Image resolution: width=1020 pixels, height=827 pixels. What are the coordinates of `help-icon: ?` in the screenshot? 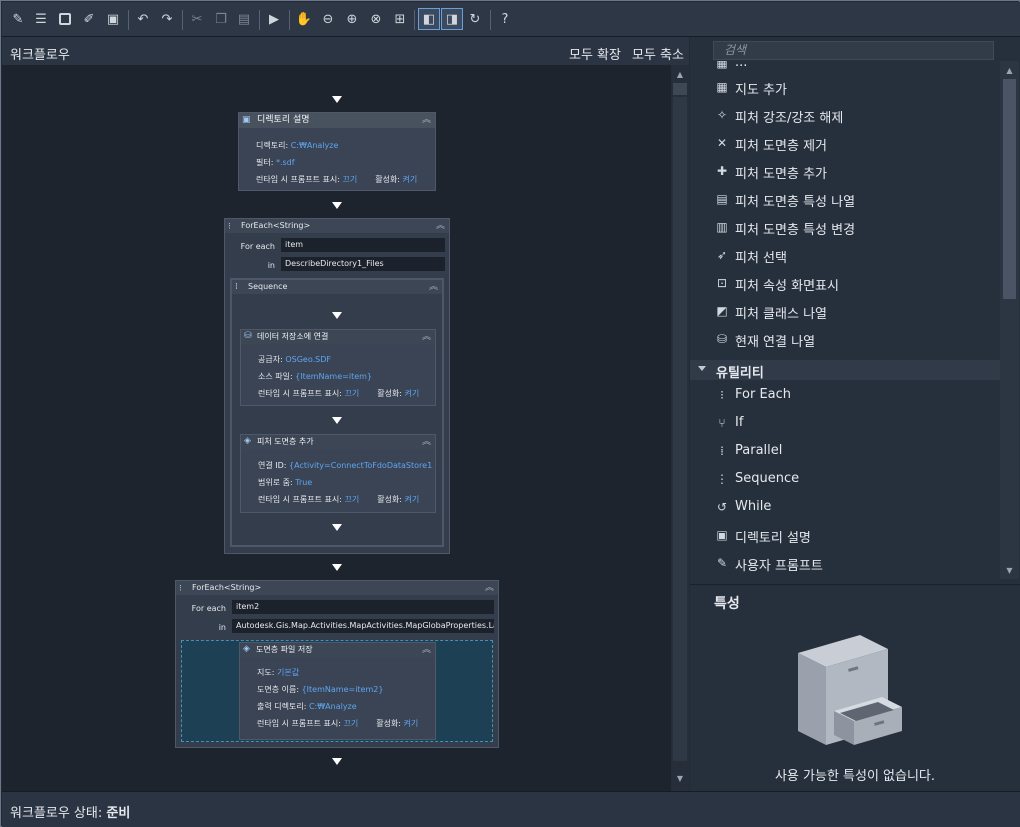 It's located at (505, 19).